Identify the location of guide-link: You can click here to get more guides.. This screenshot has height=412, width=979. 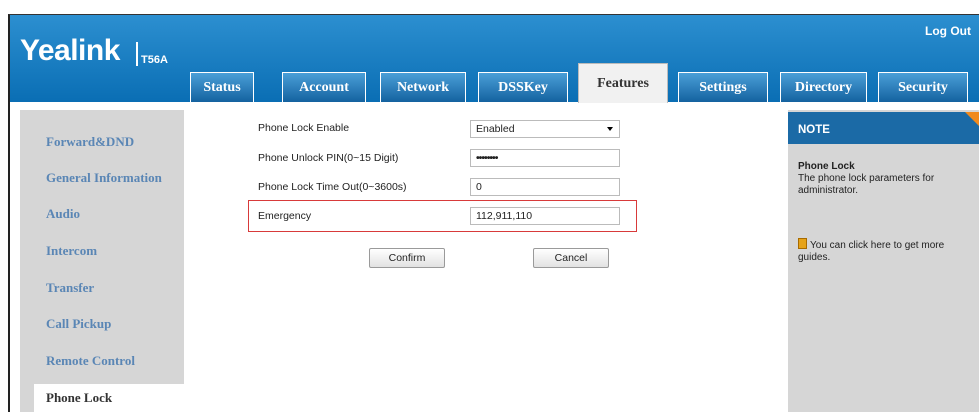
(884, 251).